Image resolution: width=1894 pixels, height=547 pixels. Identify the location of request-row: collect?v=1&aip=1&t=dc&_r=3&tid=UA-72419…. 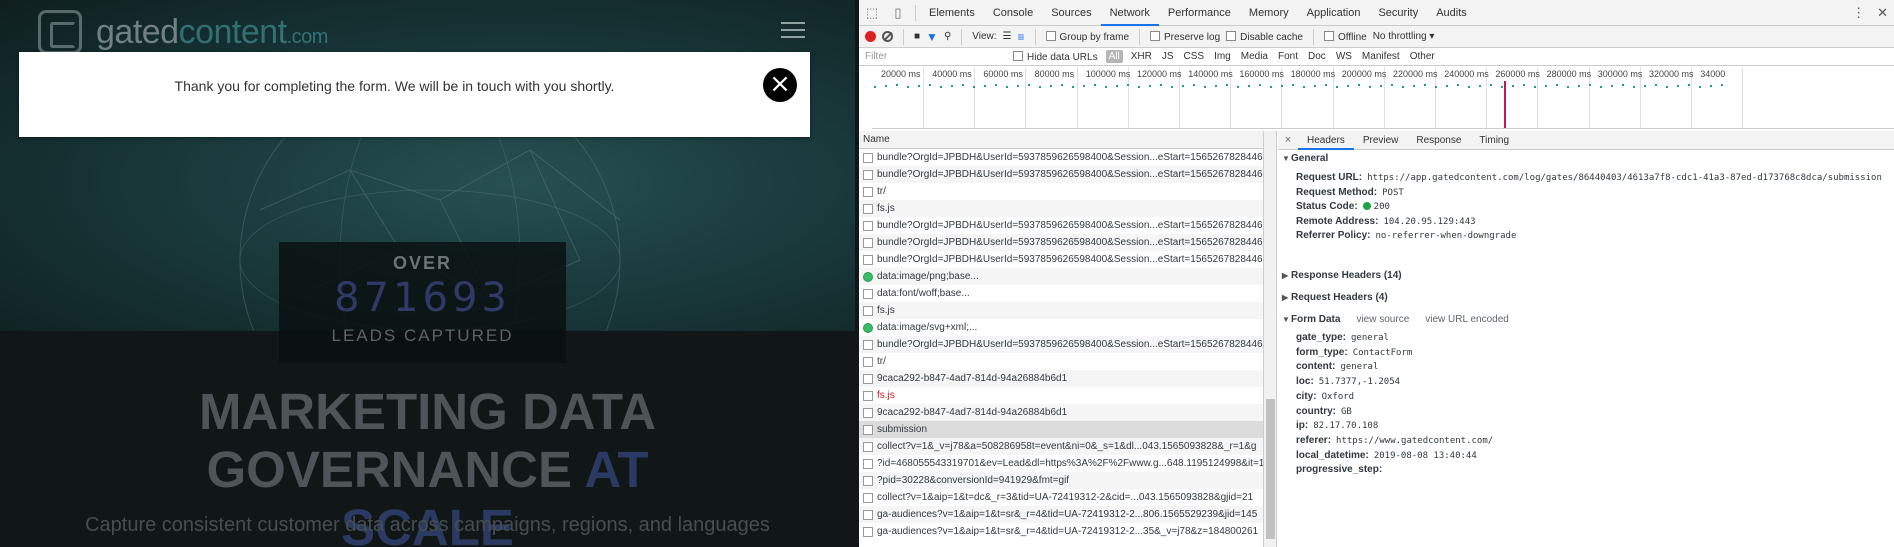
(1061, 497).